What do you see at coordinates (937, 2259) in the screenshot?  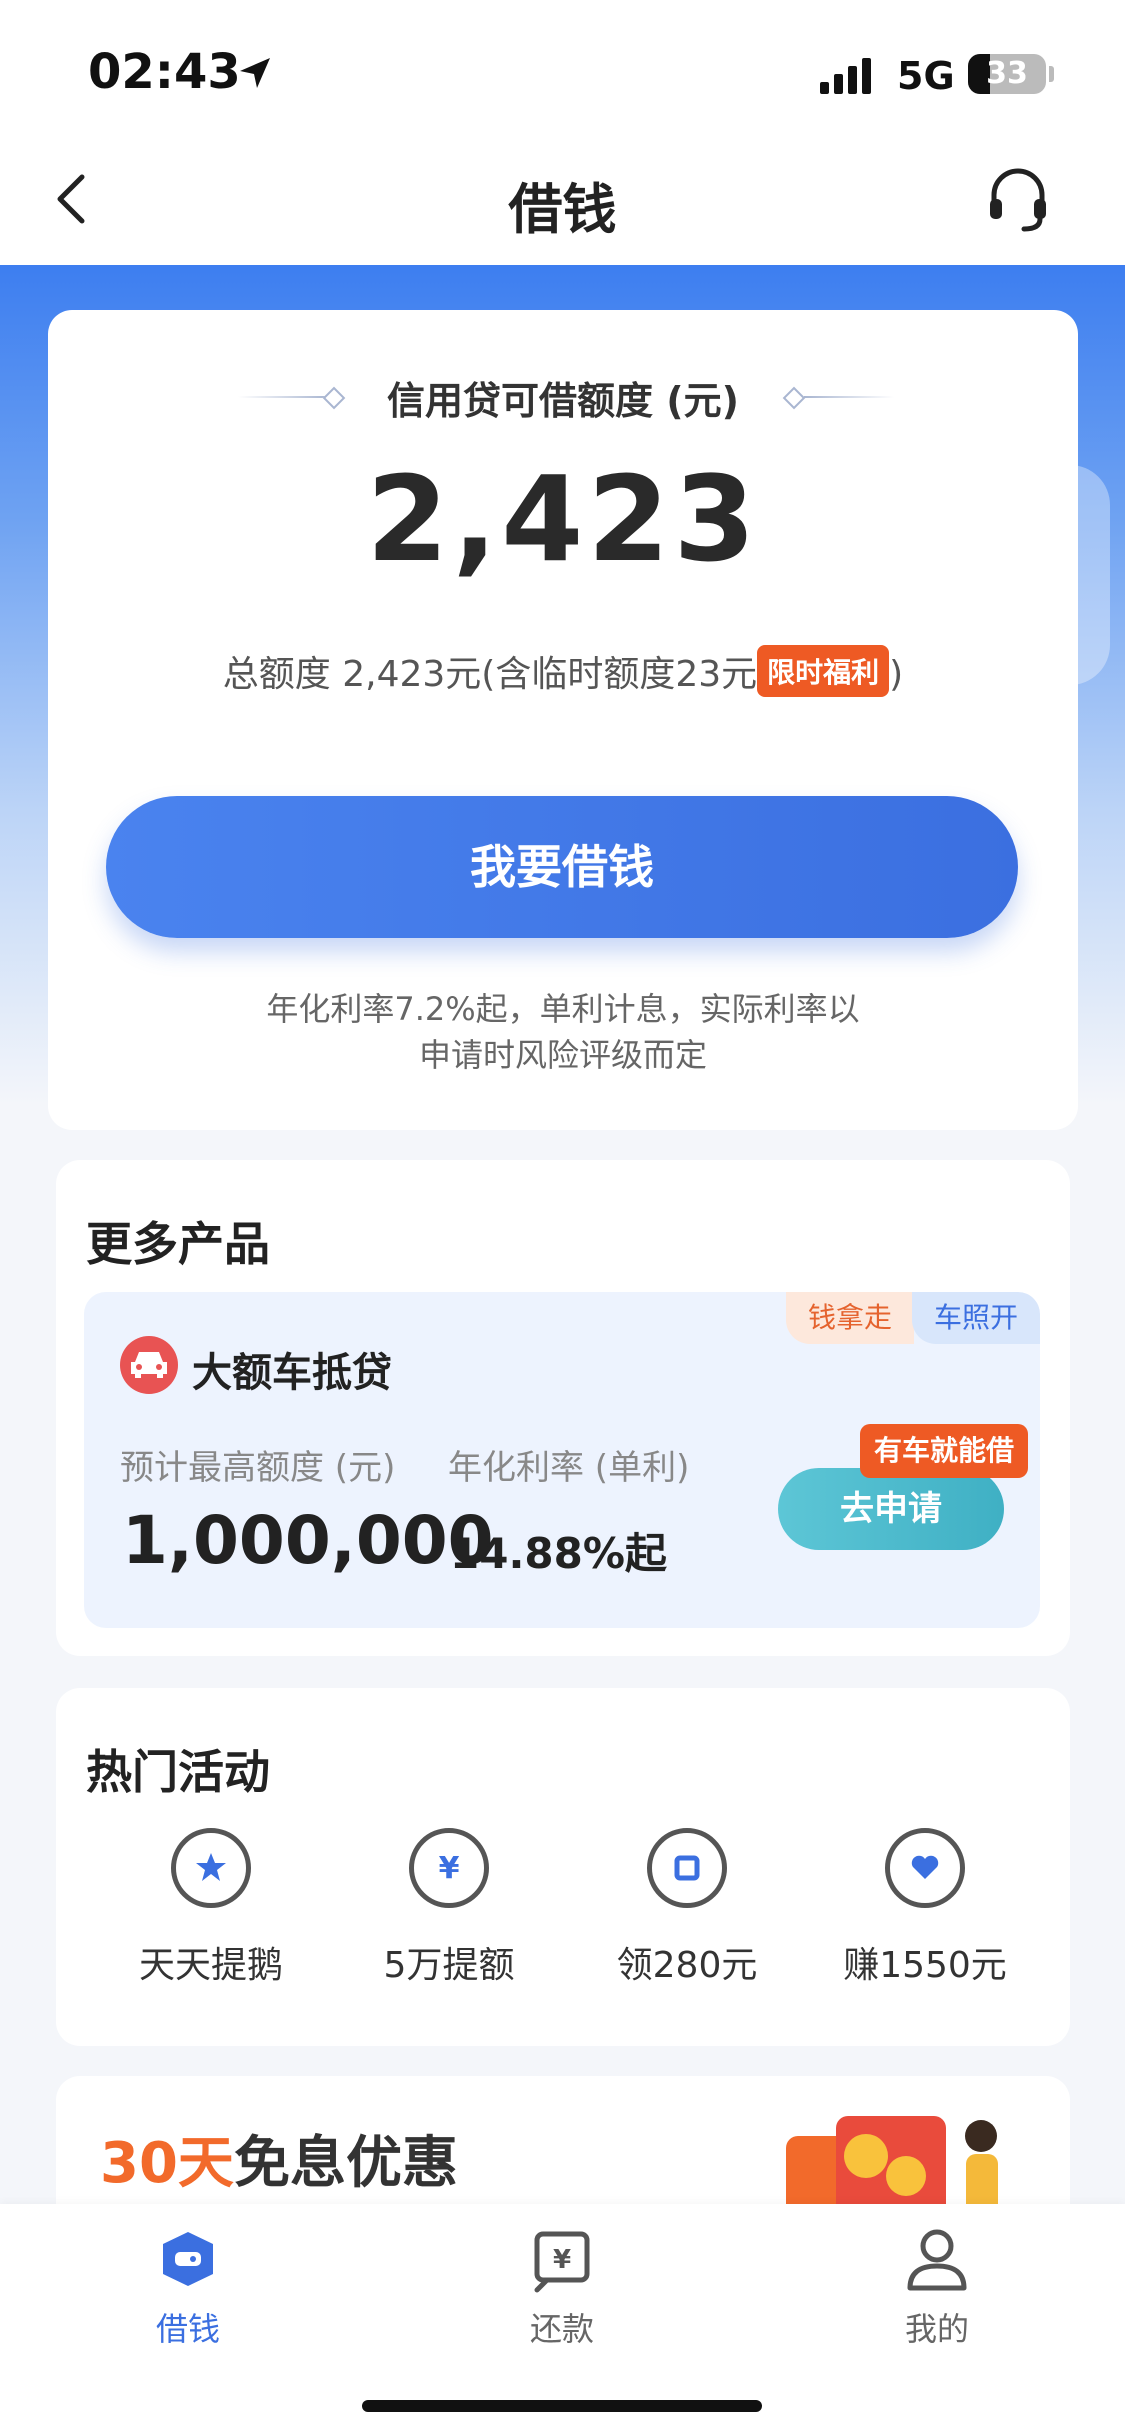 I see `profile-icon` at bounding box center [937, 2259].